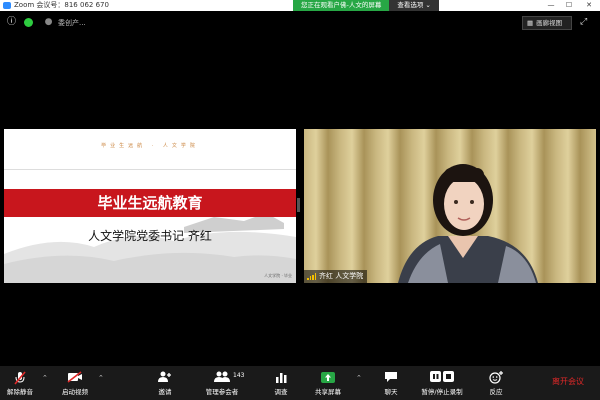  I want to click on video-off-icon, so click(75, 378).